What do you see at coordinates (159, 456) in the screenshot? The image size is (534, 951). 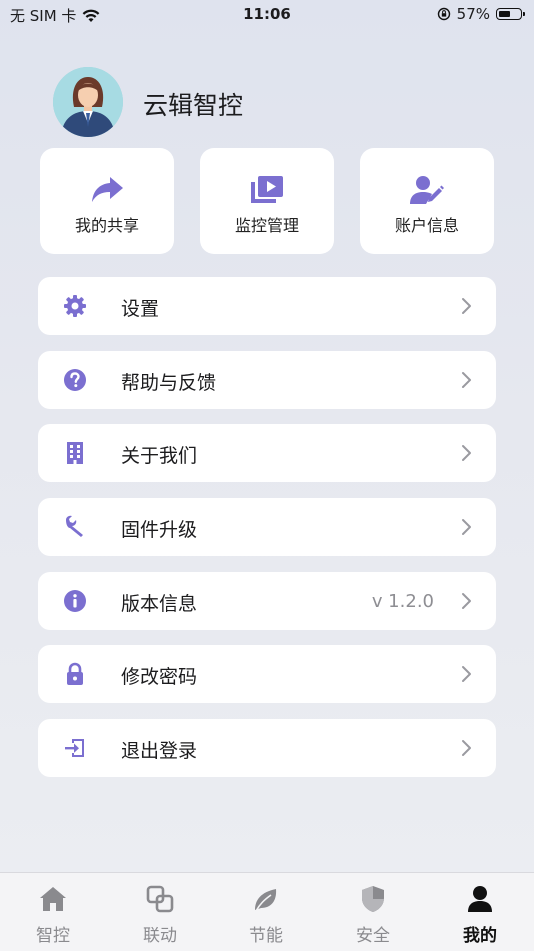 I see `about-us-label: 关于我们` at bounding box center [159, 456].